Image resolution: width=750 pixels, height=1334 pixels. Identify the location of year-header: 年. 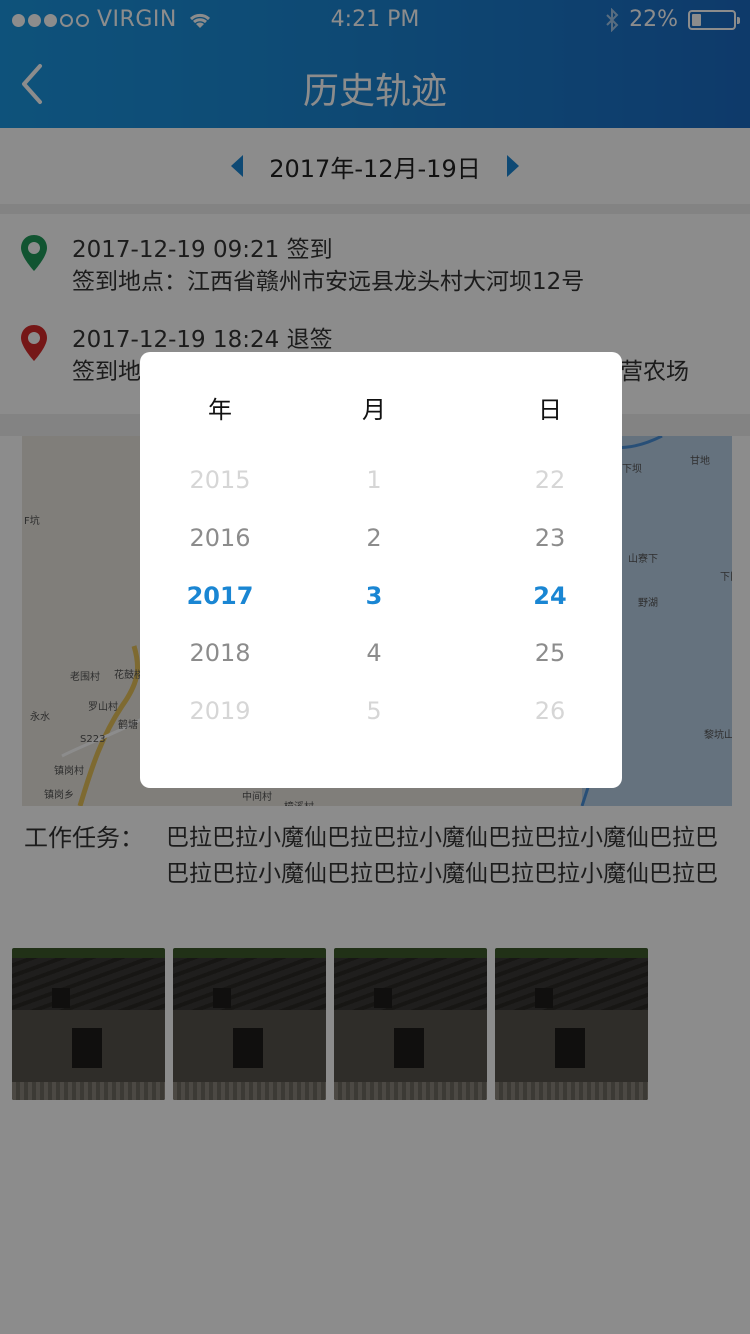
(220, 410).